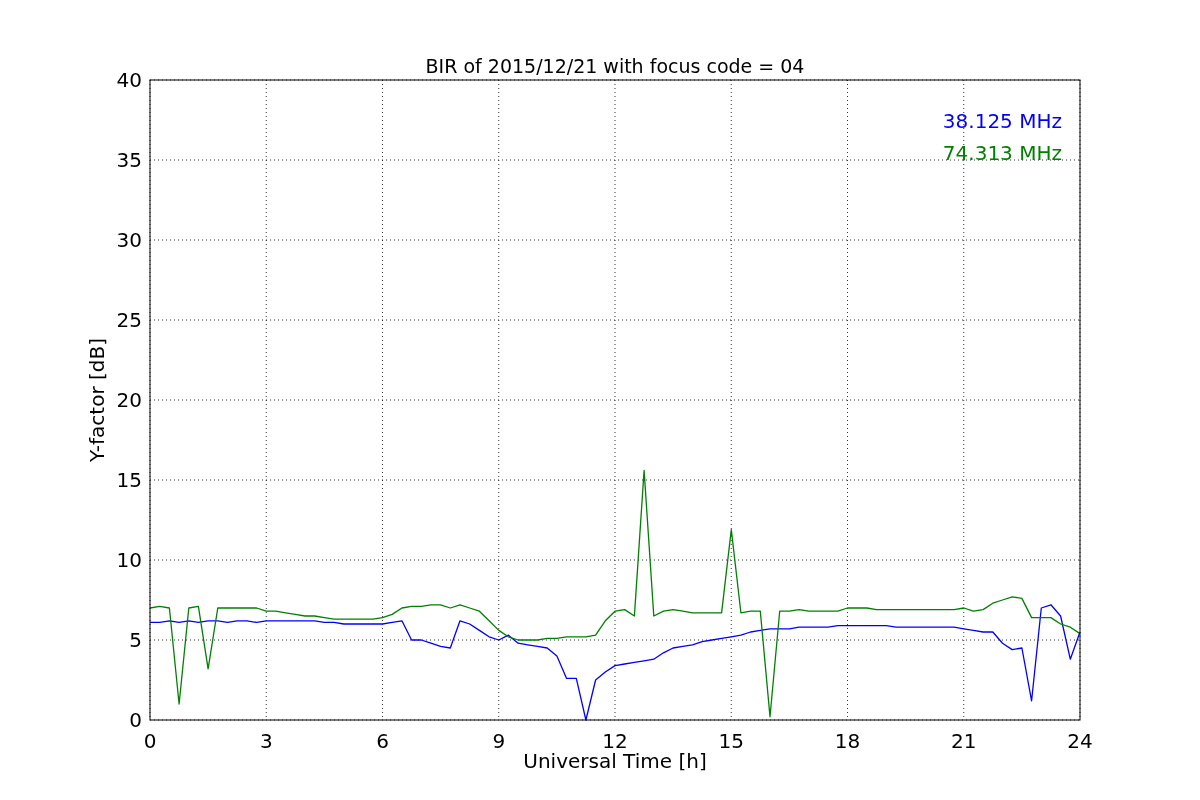  I want to click on x-tick-label: 9, so click(499, 741).